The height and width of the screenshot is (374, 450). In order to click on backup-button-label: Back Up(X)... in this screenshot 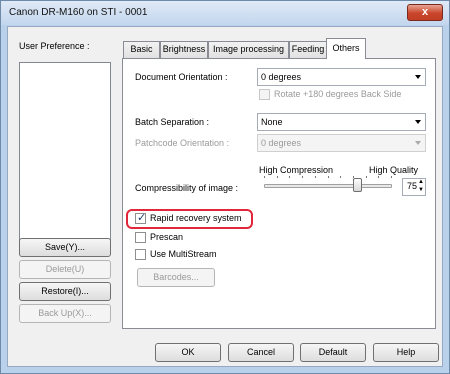, I will do `click(65, 313)`.